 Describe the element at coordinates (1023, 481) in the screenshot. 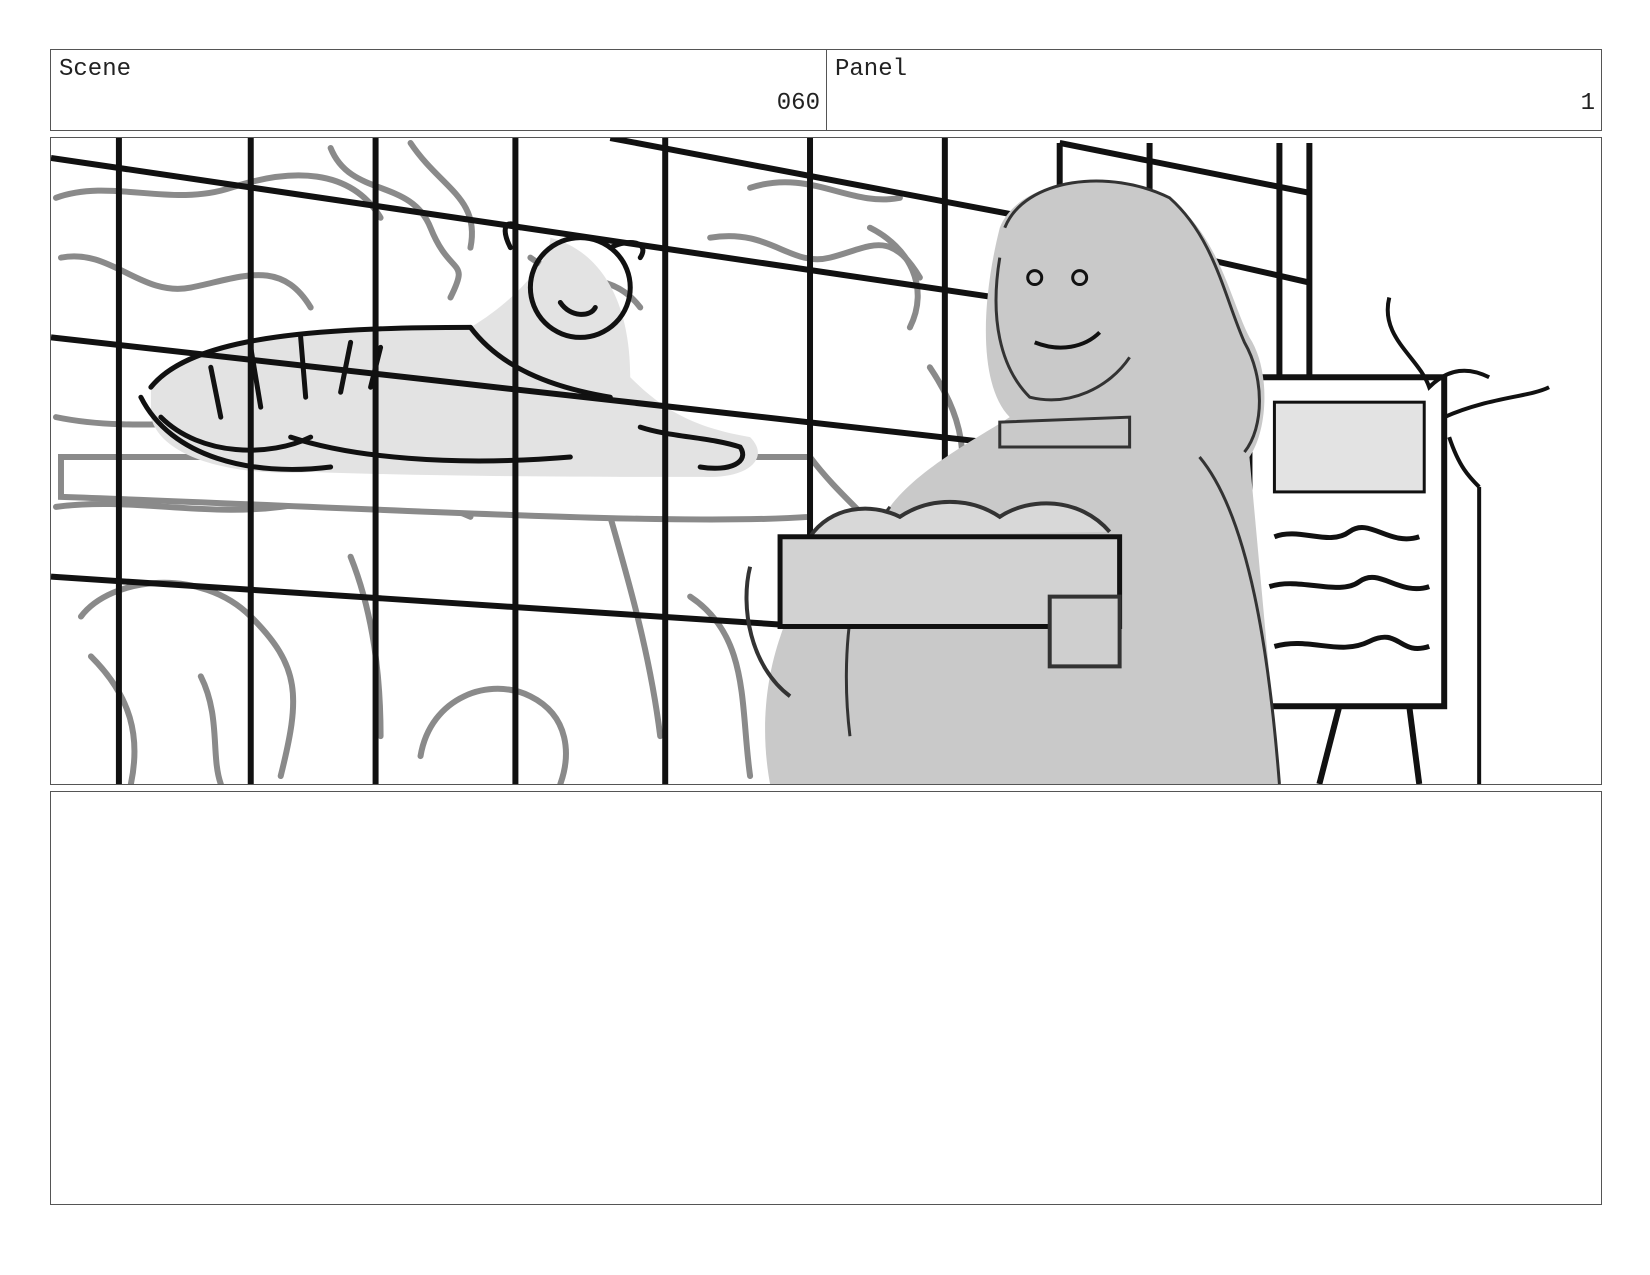

I see `zookeeper-figure` at that location.